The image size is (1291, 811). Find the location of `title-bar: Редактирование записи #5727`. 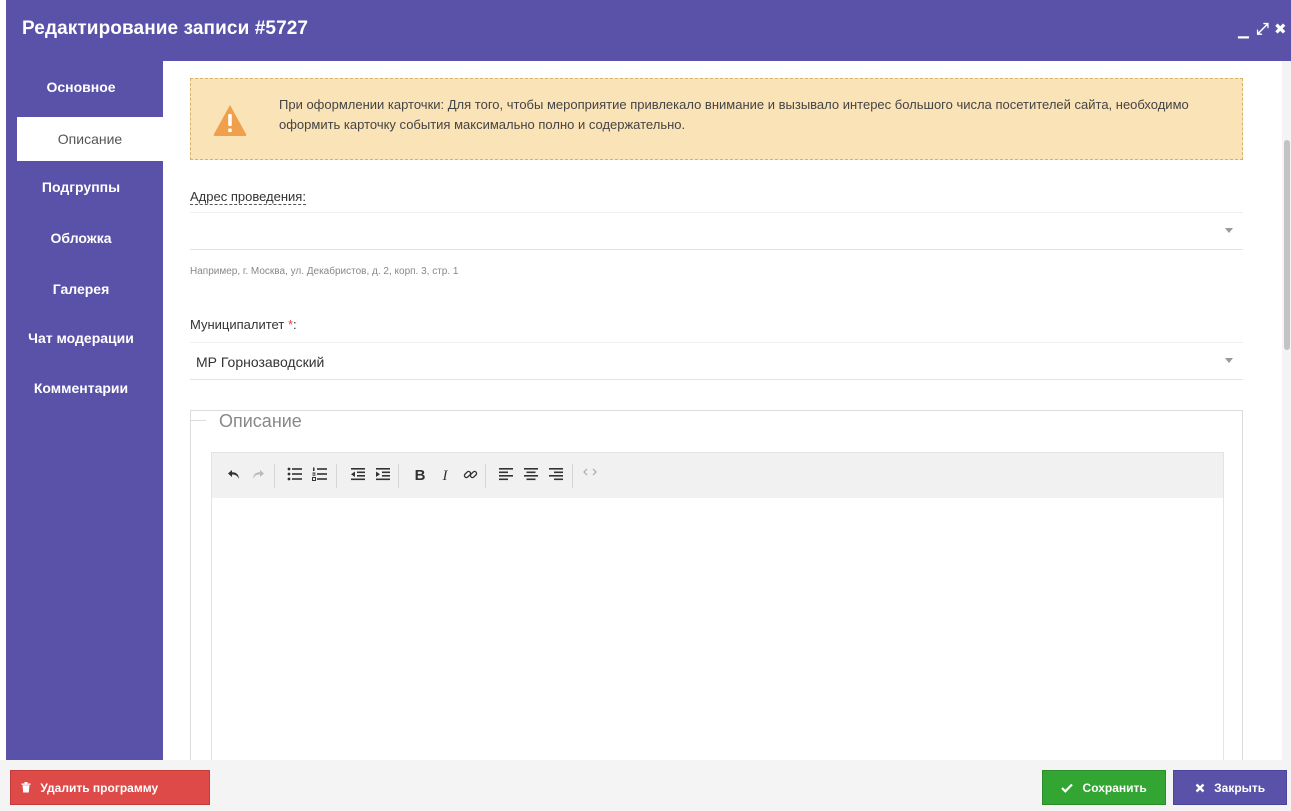

title-bar: Редактирование записи #5727 is located at coordinates (648, 30).